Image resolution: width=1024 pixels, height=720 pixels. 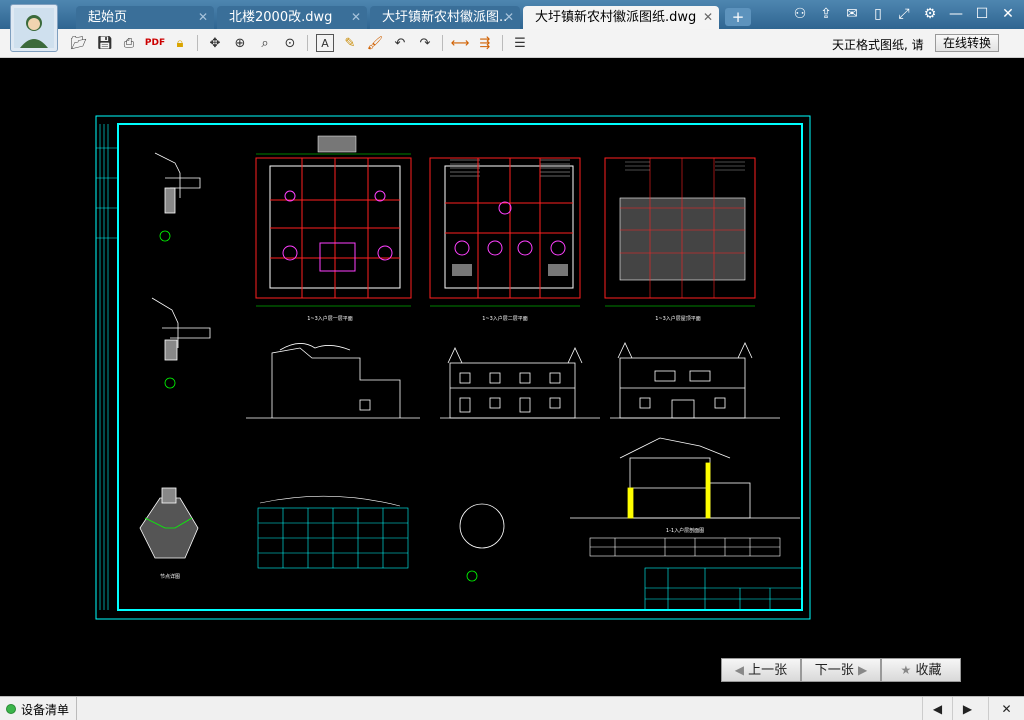 What do you see at coordinates (685, 478) in the screenshot?
I see `section-drawing` at bounding box center [685, 478].